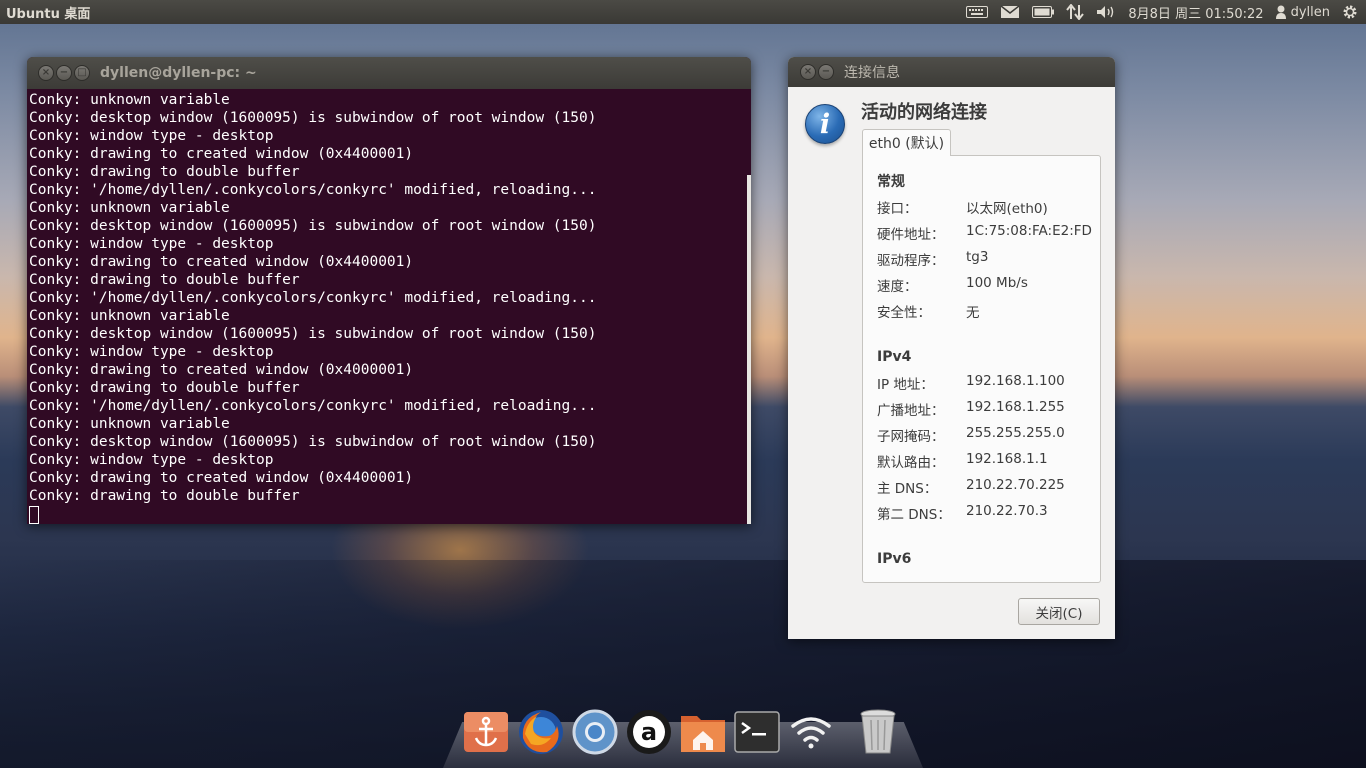  I want to click on close-button: 关闭(C), so click(1059, 611).